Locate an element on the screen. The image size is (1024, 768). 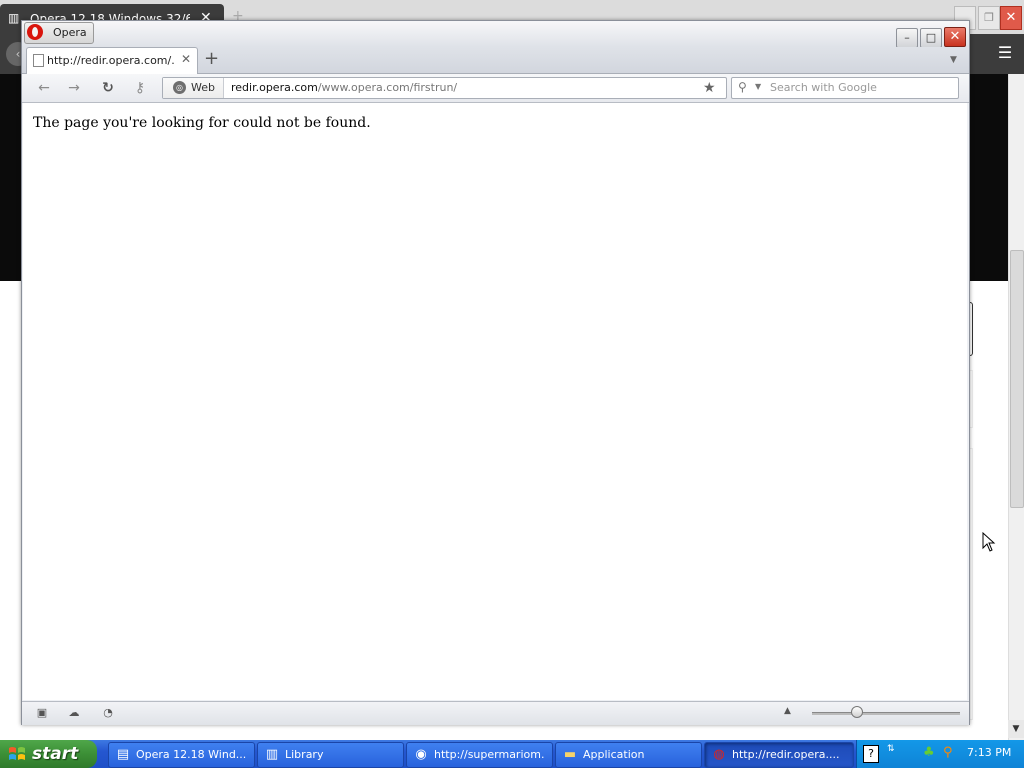
windows-flag-icon is located at coordinates (17, 753).